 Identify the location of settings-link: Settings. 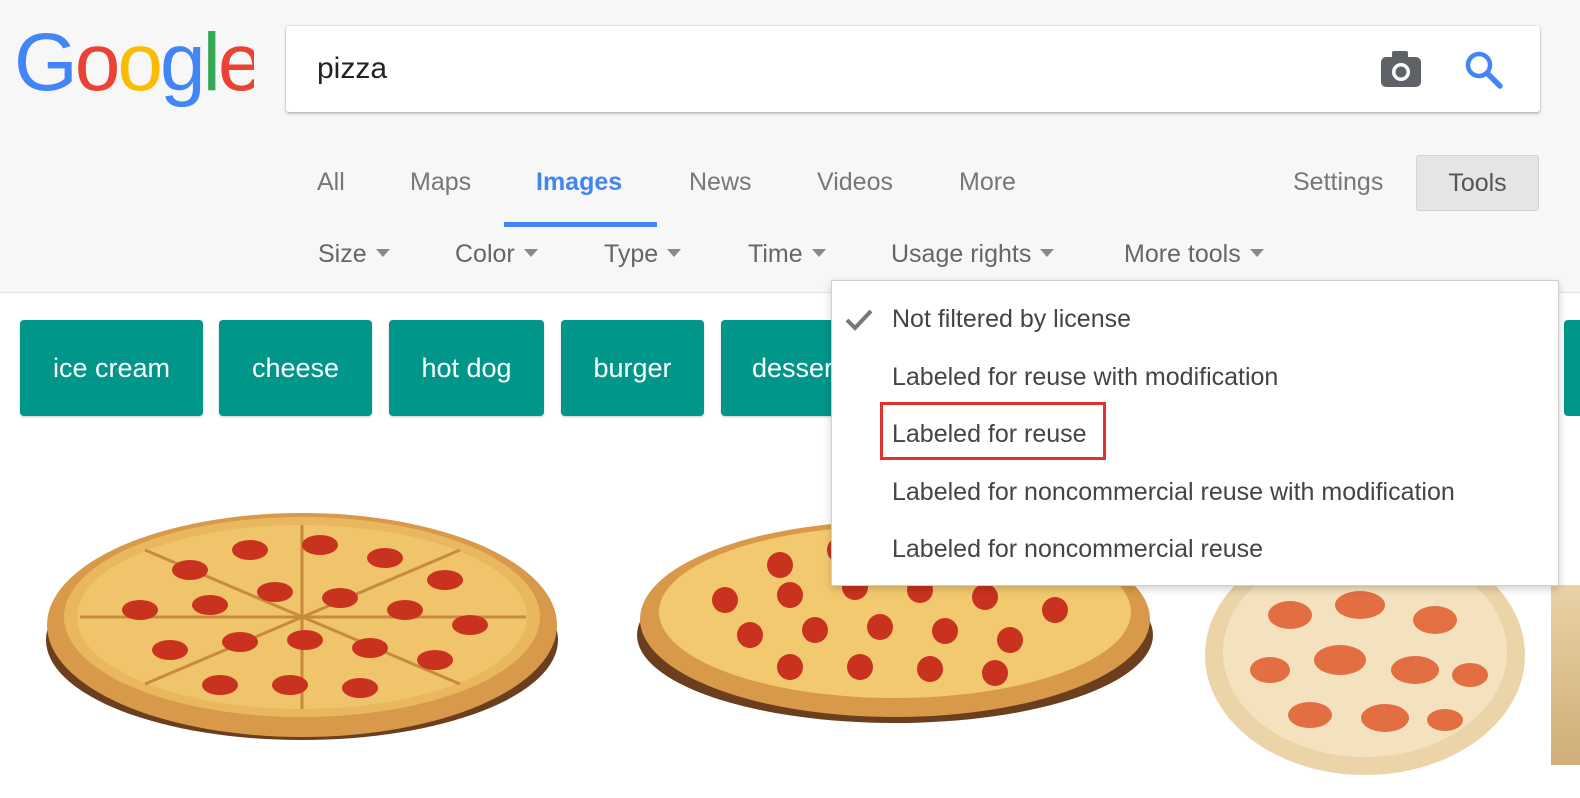
(1338, 182).